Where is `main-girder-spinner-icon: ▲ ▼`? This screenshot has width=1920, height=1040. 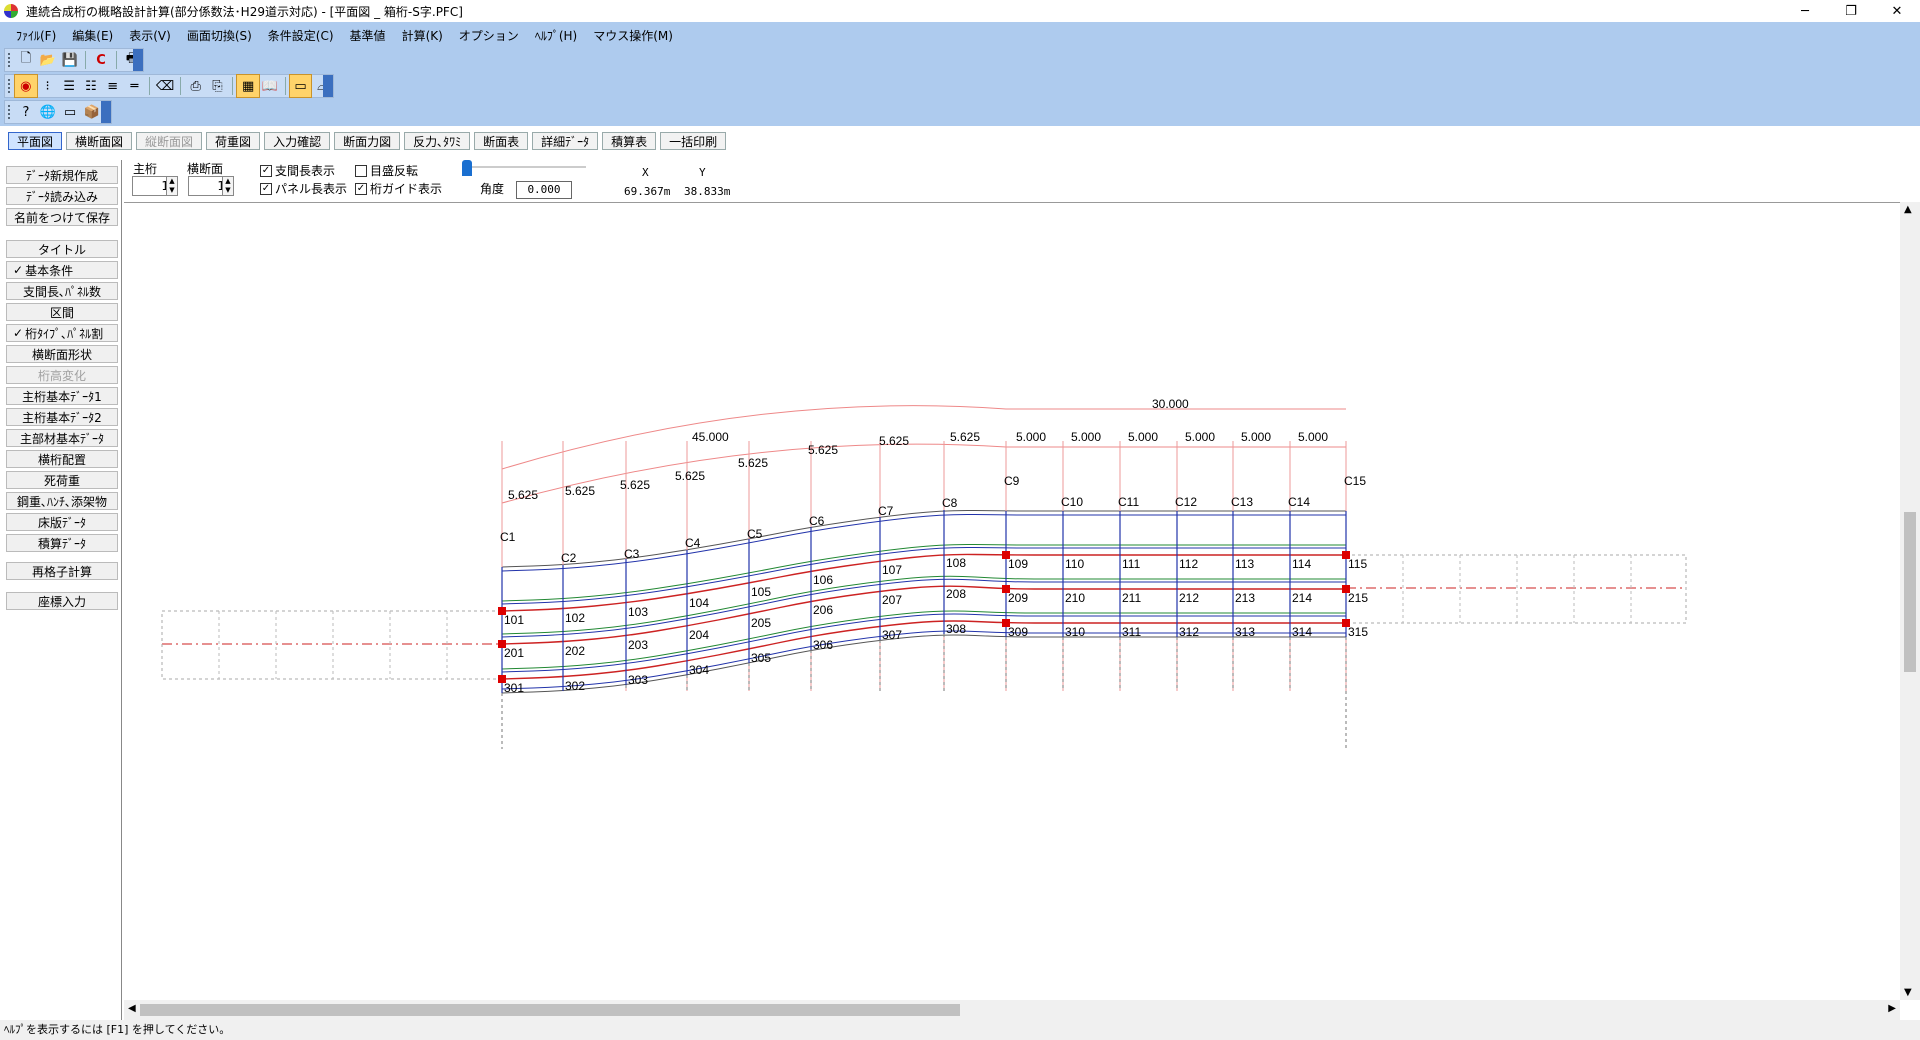 main-girder-spinner-icon: ▲ ▼ is located at coordinates (172, 186).